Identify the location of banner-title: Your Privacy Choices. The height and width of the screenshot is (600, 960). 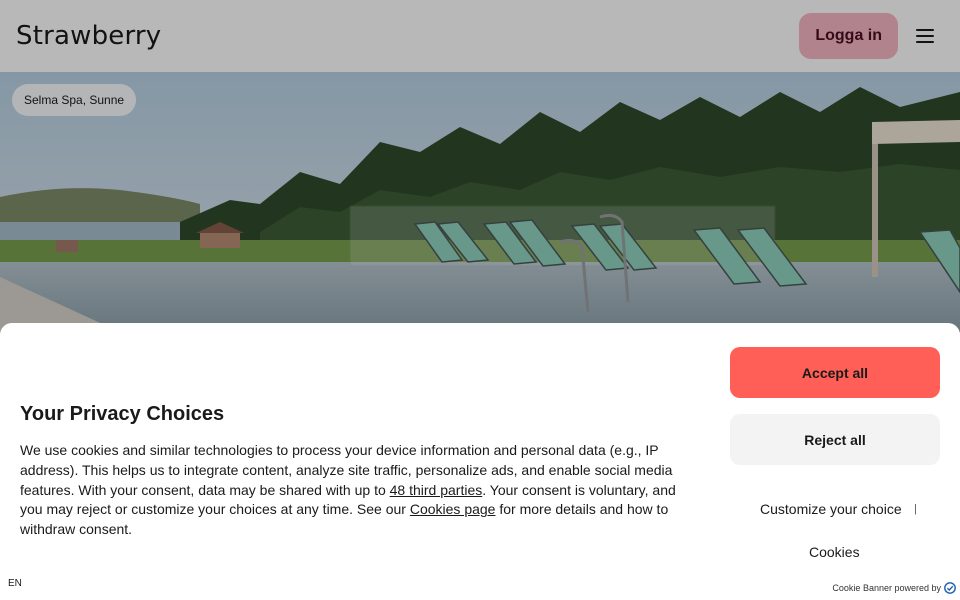
(122, 414).